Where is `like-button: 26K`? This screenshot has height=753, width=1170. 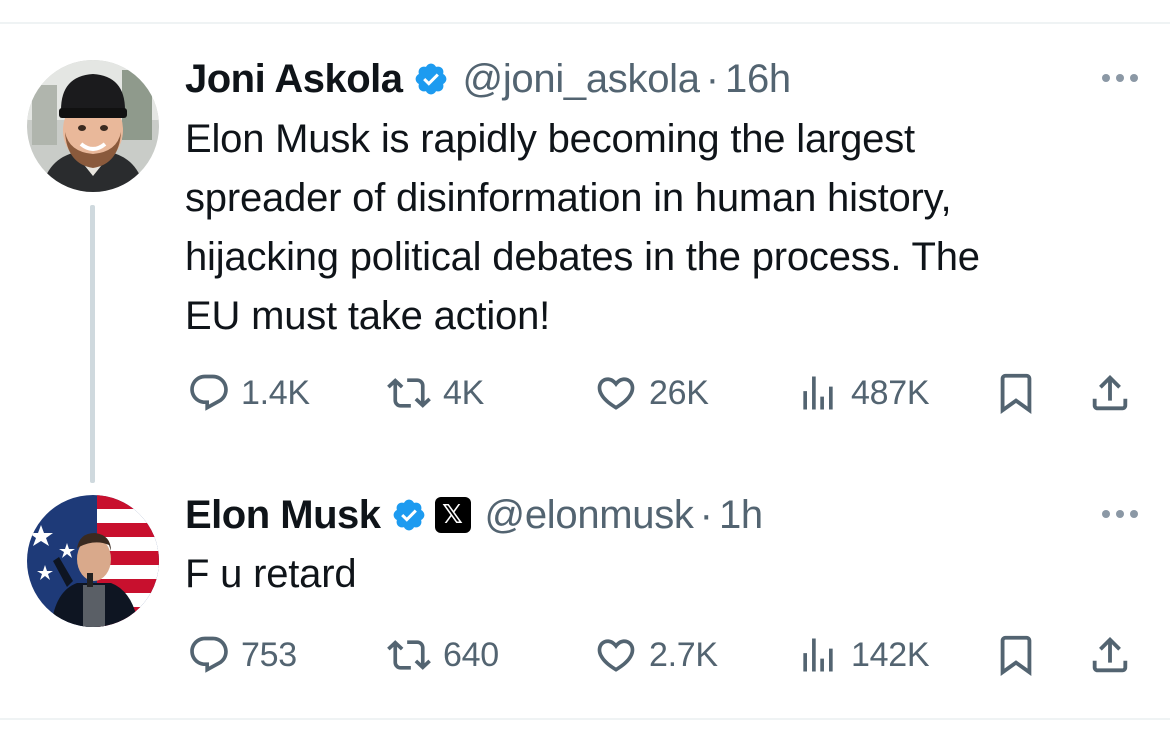 like-button: 26K is located at coordinates (651, 393).